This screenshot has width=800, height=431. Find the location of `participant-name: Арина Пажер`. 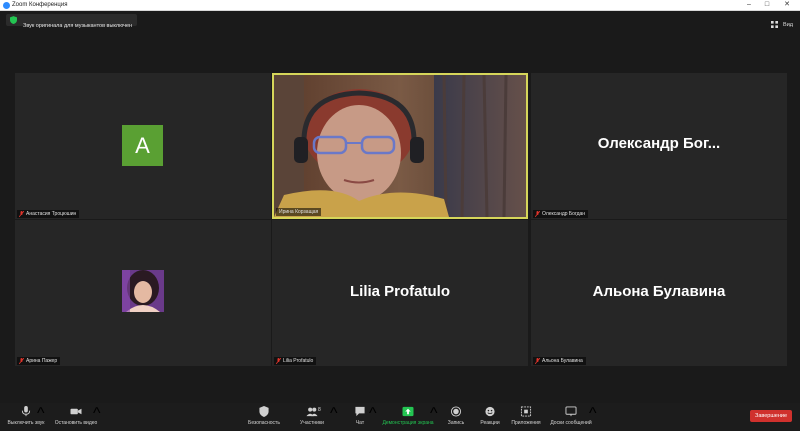

participant-name: Арина Пажер is located at coordinates (42, 361).